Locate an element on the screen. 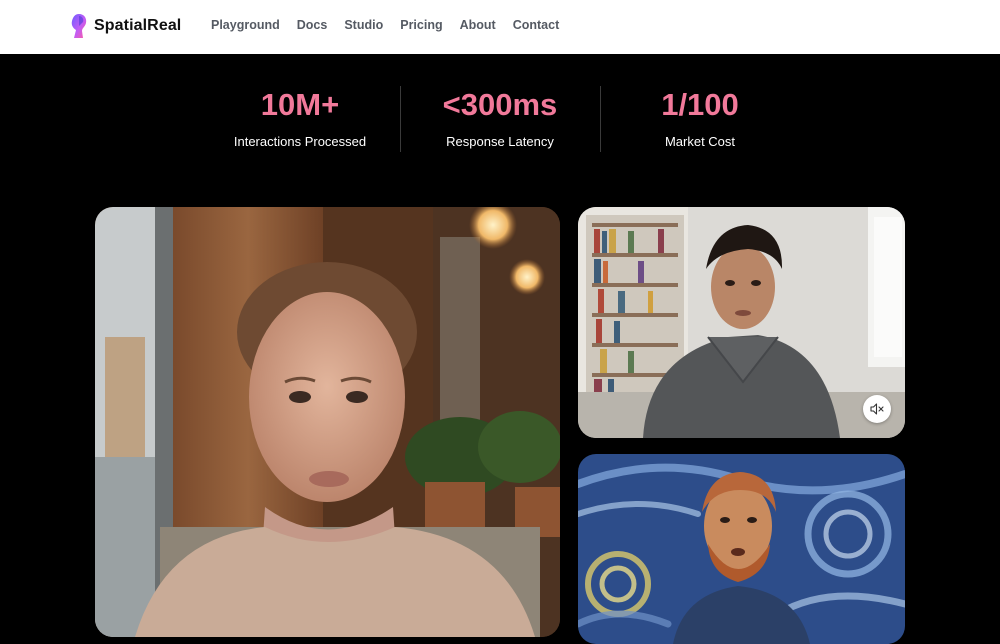 The width and height of the screenshot is (1000, 644). brand-logo: SpatialReal is located at coordinates (125, 26).